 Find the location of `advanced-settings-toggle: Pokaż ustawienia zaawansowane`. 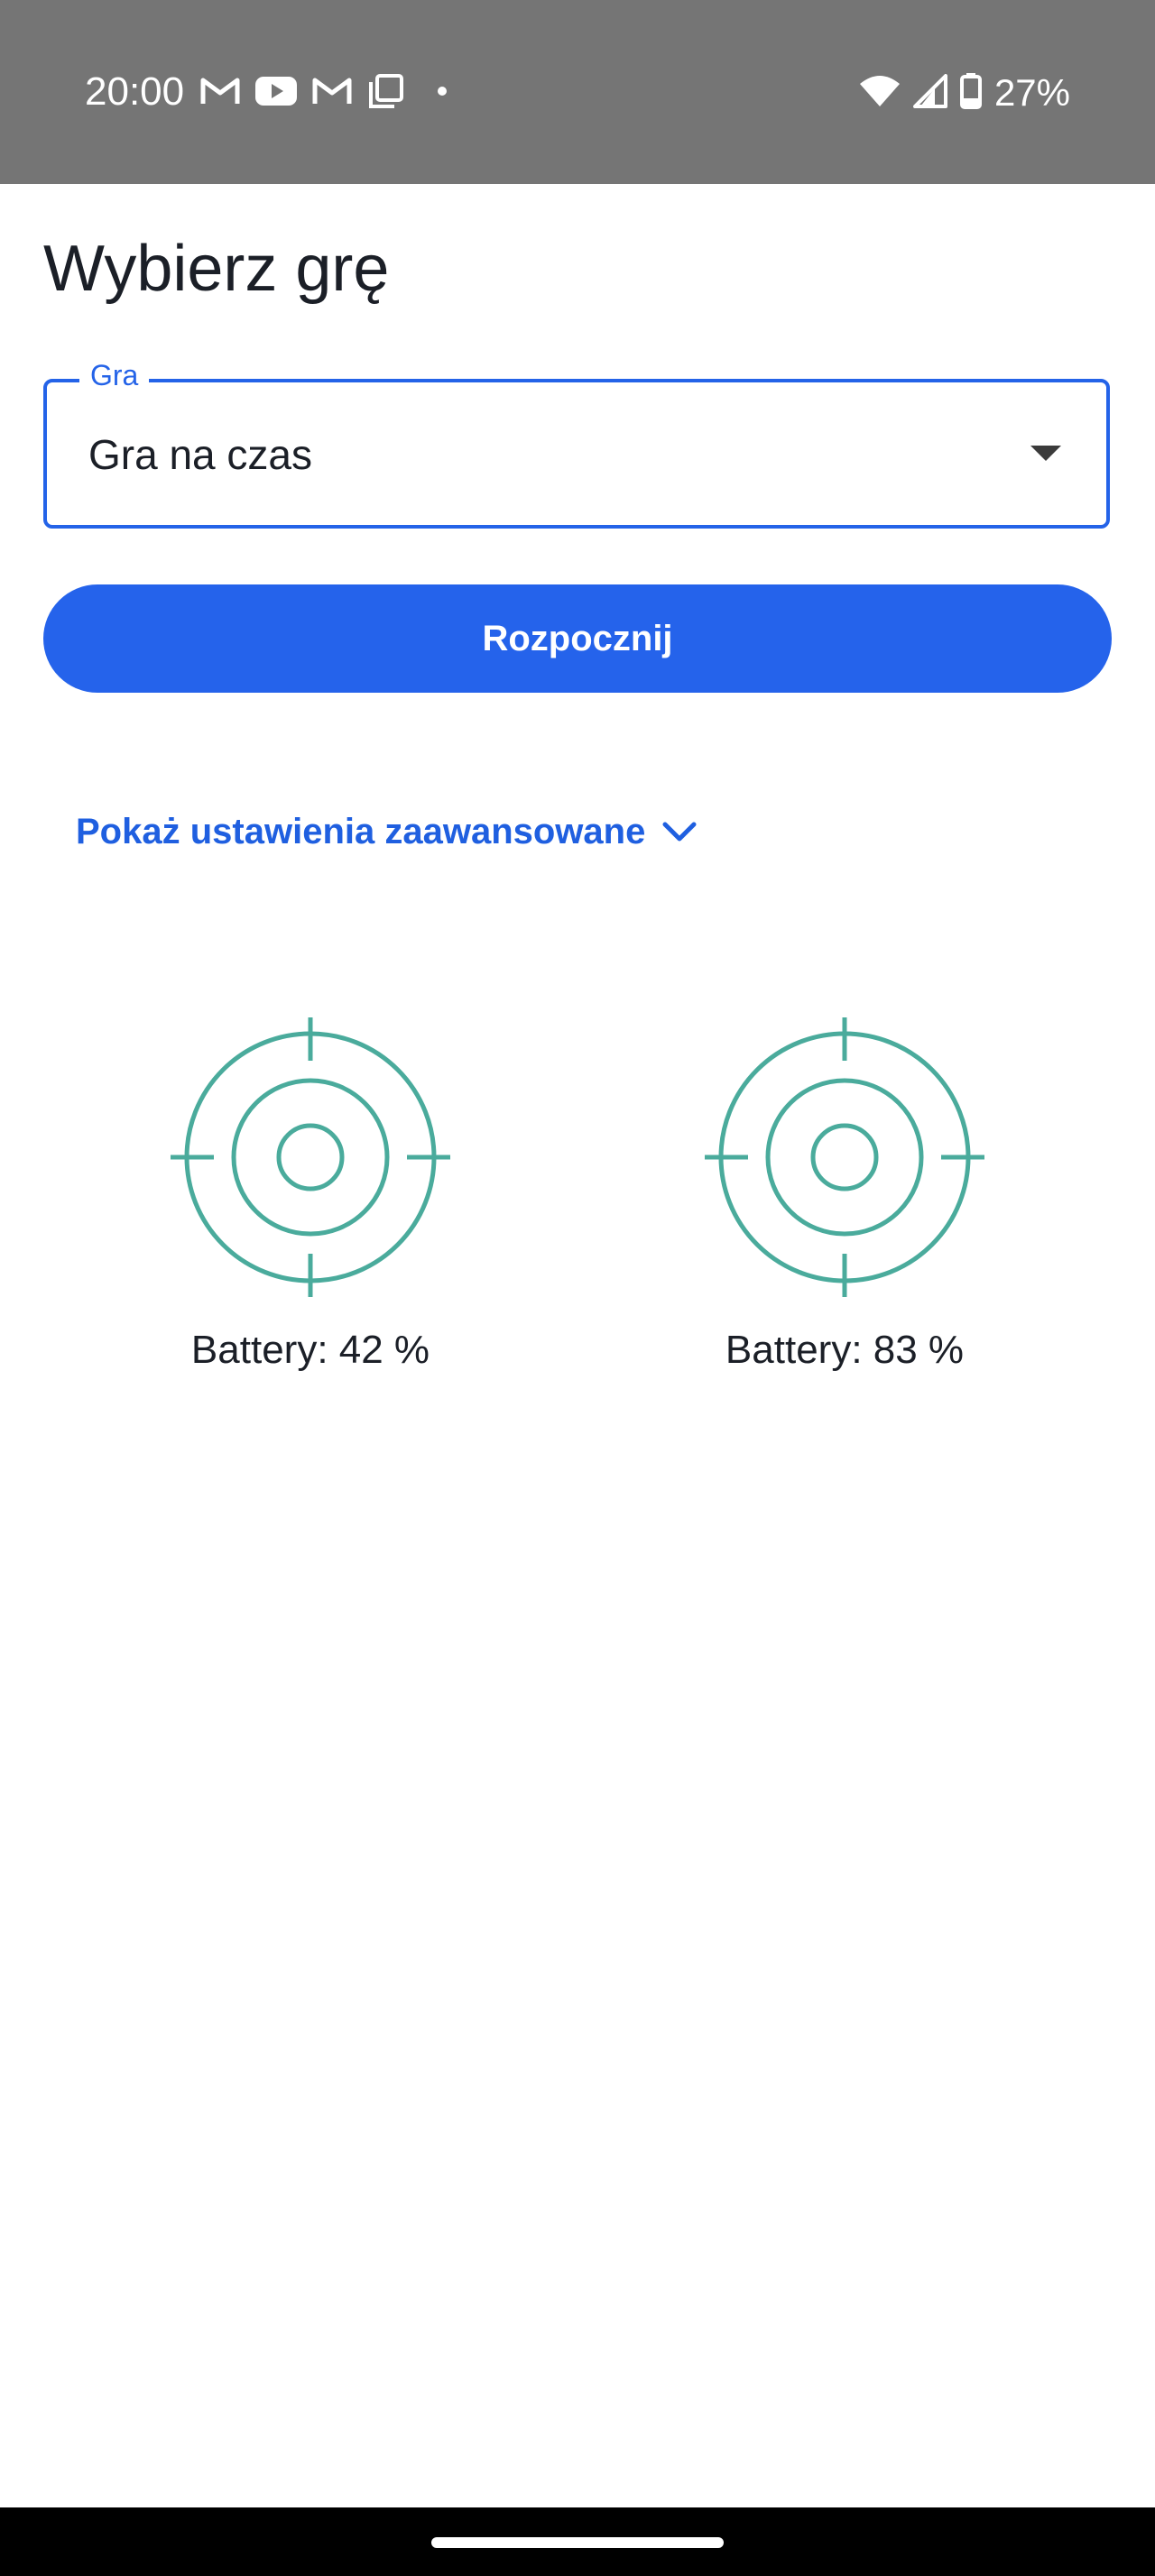

advanced-settings-toggle: Pokaż ustawienia zaawansowane is located at coordinates (387, 832).